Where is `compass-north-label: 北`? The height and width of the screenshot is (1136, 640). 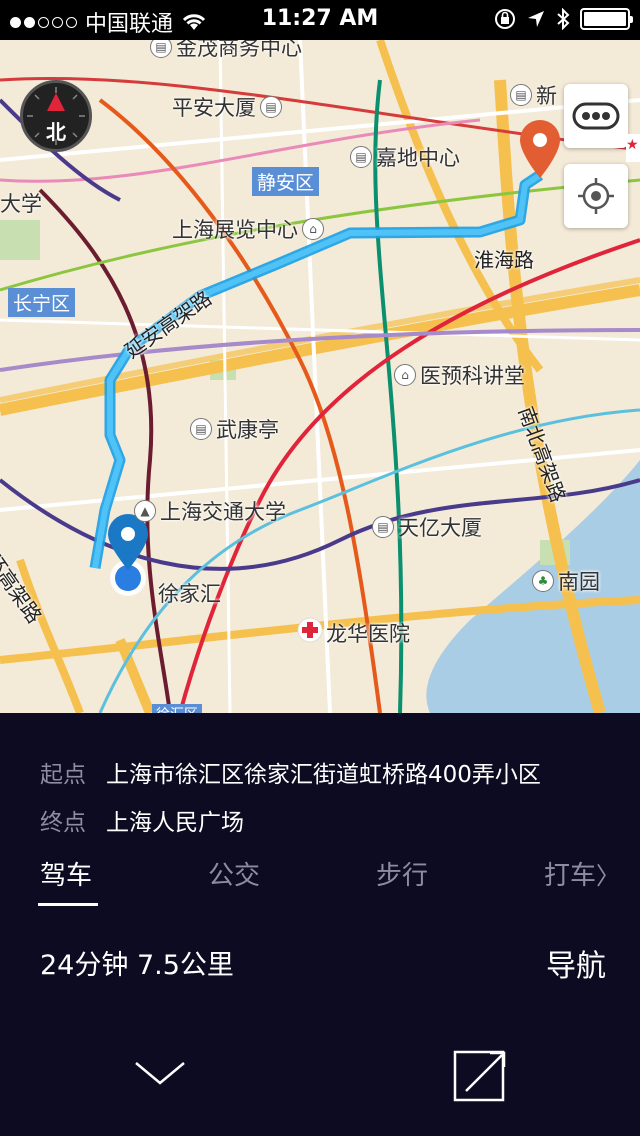 compass-north-label: 北 is located at coordinates (56, 132).